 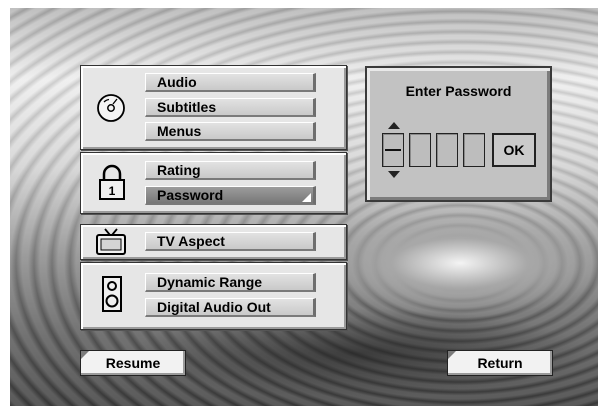 What do you see at coordinates (190, 195) in the screenshot?
I see `menu-item-password-label: Password` at bounding box center [190, 195].